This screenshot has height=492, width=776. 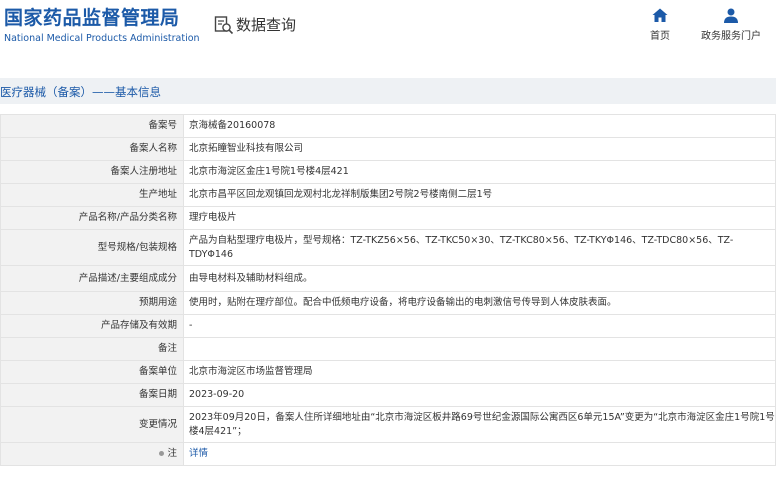 I want to click on home-icon, so click(x=660, y=15).